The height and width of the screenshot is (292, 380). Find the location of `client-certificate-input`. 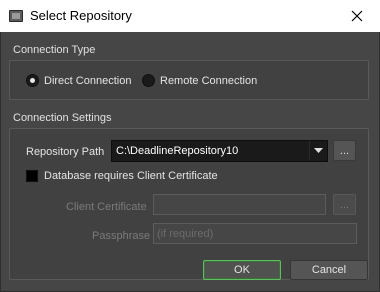

client-certificate-input is located at coordinates (239, 204).